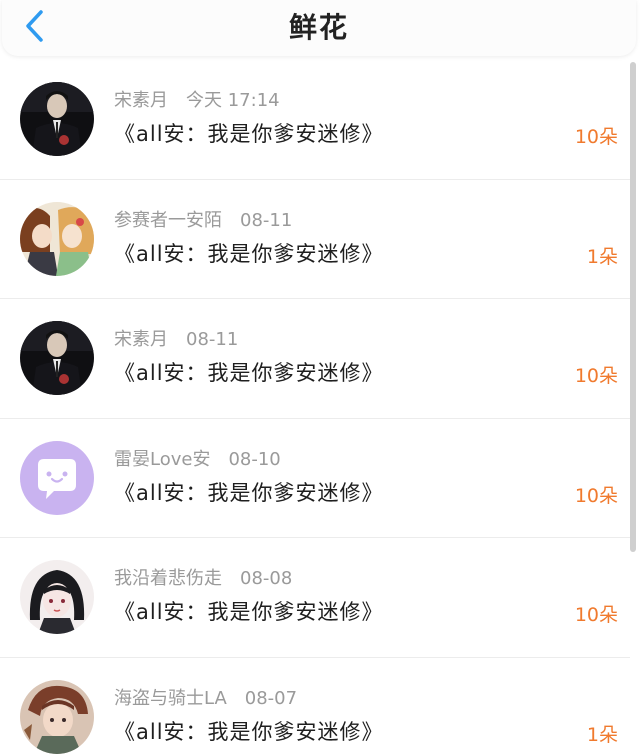 The image size is (640, 756). I want to click on anime-girl-avatar, so click(57, 597).